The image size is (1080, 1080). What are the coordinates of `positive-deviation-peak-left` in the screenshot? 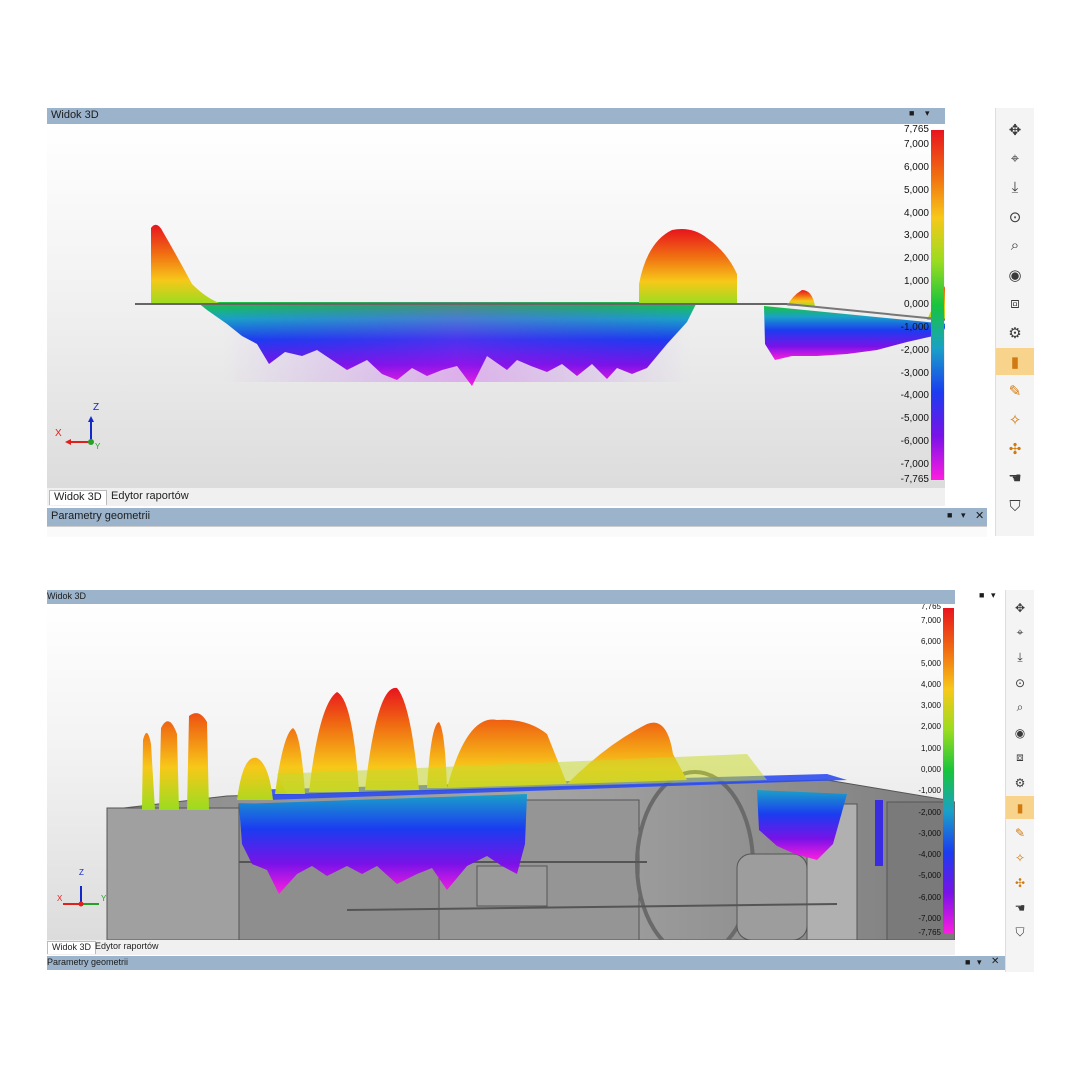 It's located at (186, 264).